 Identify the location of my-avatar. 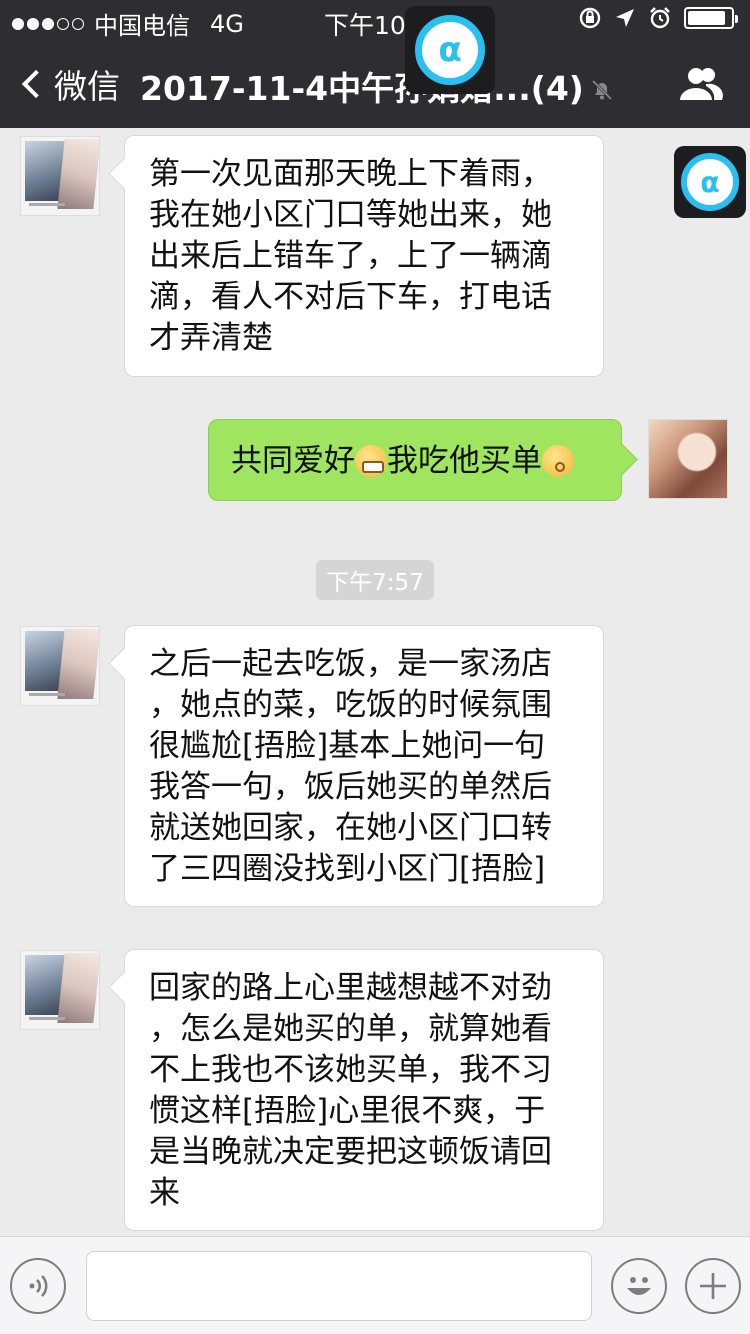
(688, 459).